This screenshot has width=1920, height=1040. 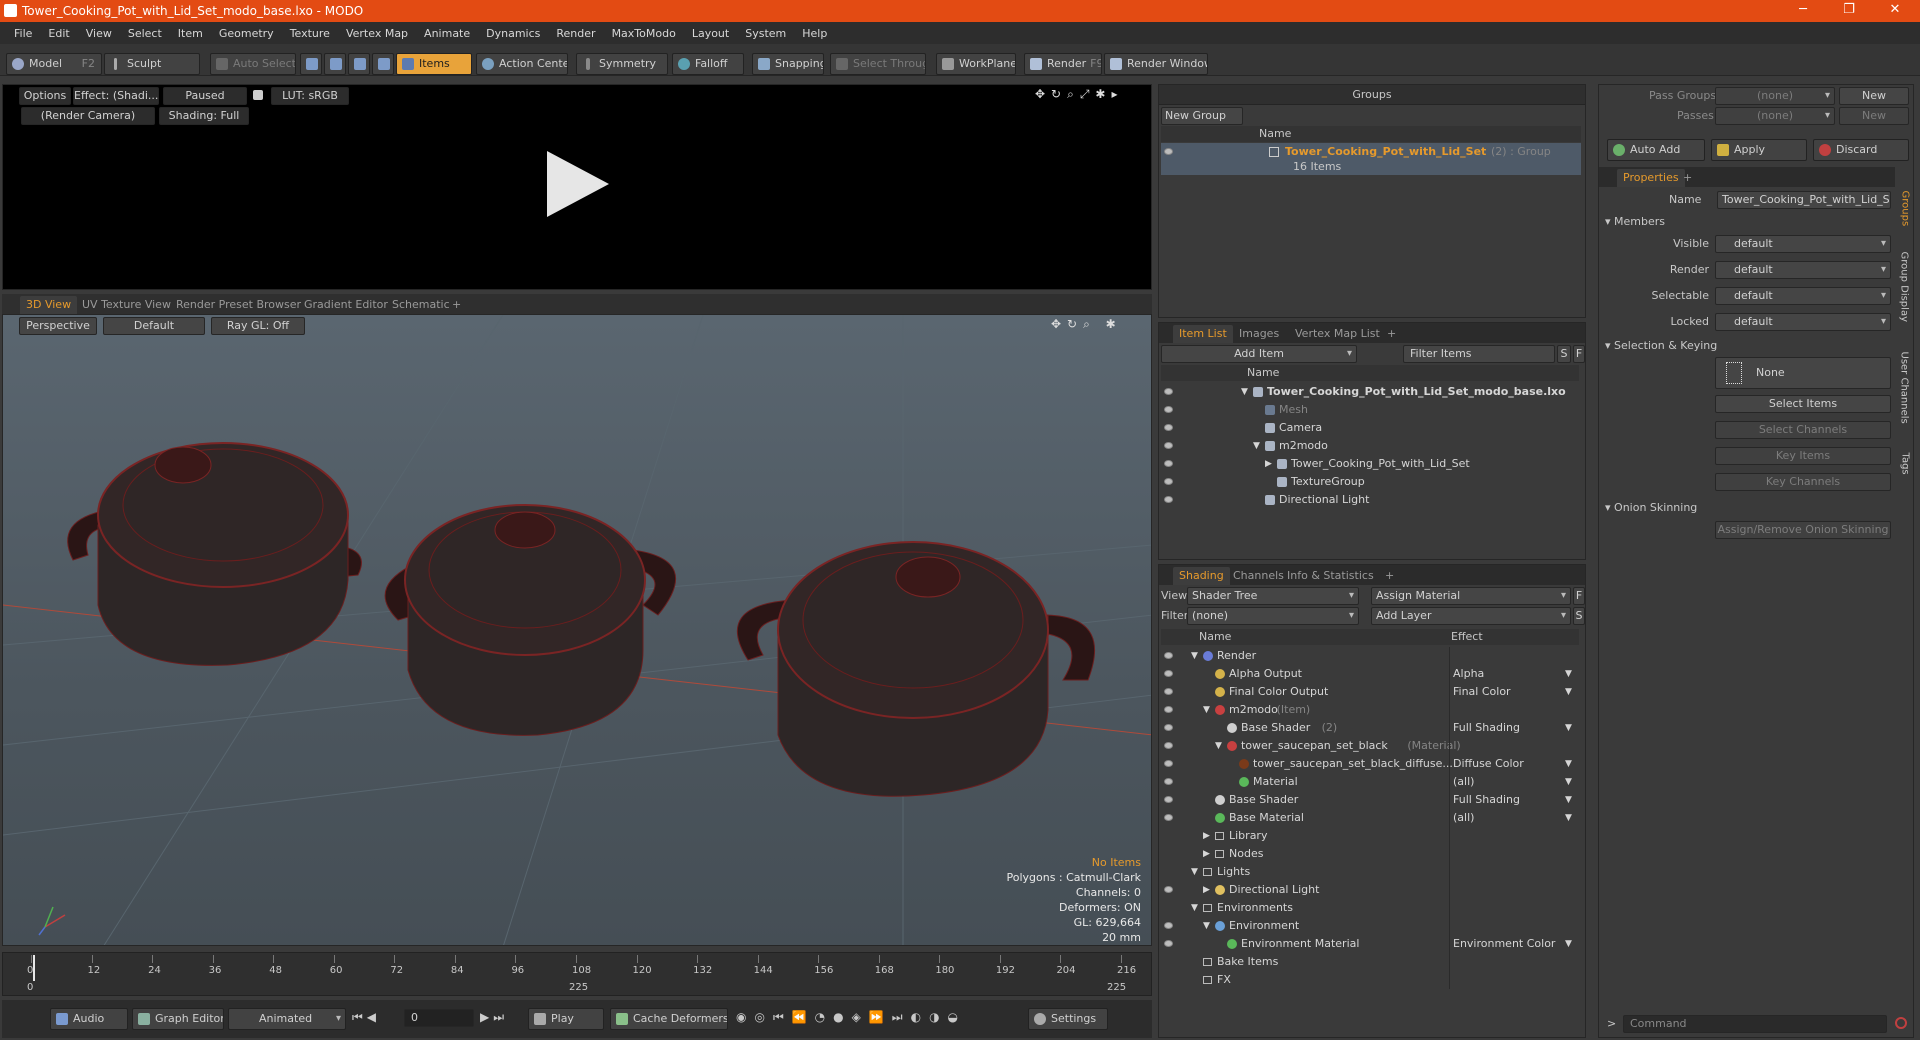 What do you see at coordinates (1904, 297) in the screenshot?
I see `side-tab-group-display: Group Display` at bounding box center [1904, 297].